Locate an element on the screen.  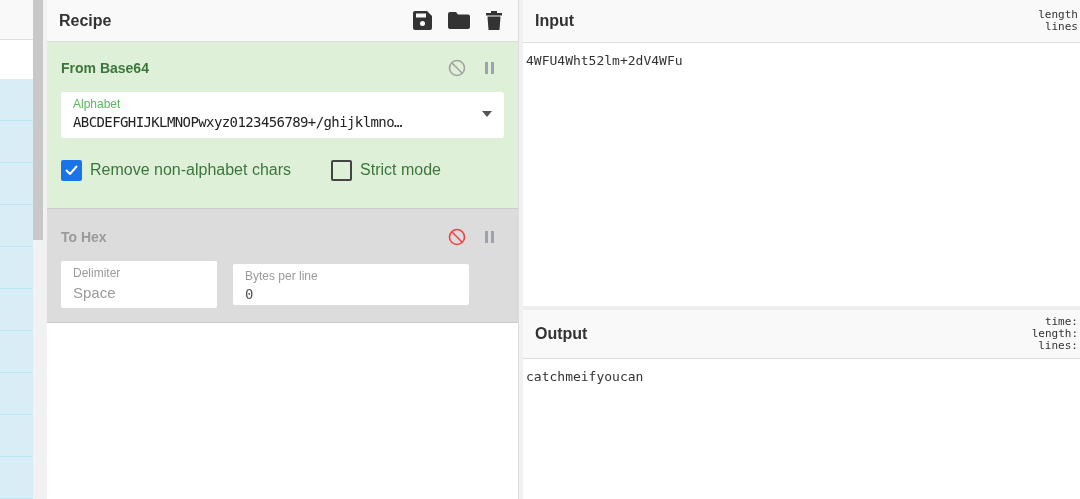
field-label: Delimiter is located at coordinates (97, 273).